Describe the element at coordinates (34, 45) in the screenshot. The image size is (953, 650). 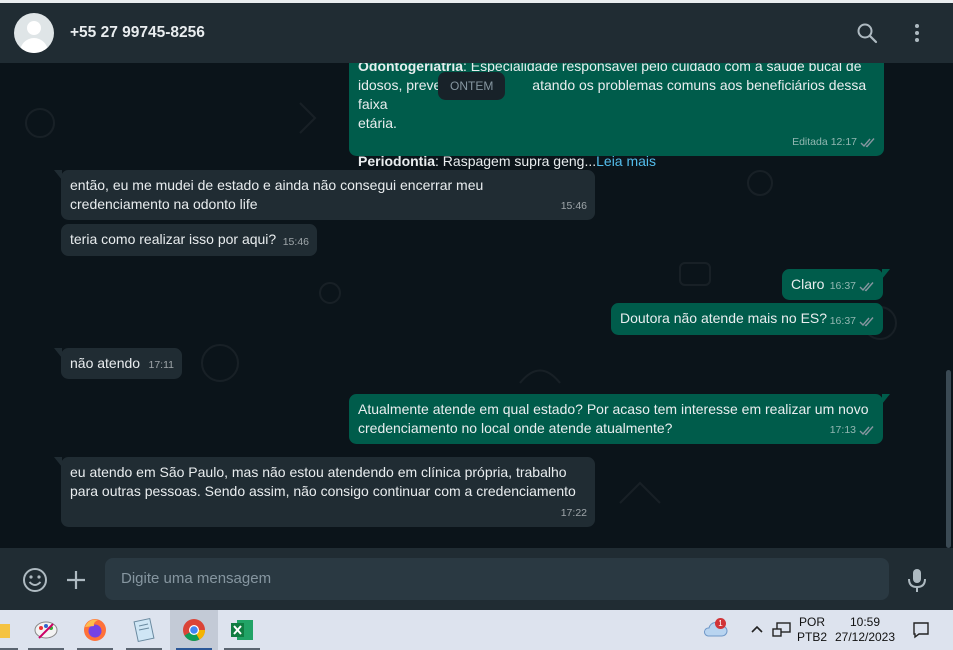
I see `avatar-body-shape` at that location.